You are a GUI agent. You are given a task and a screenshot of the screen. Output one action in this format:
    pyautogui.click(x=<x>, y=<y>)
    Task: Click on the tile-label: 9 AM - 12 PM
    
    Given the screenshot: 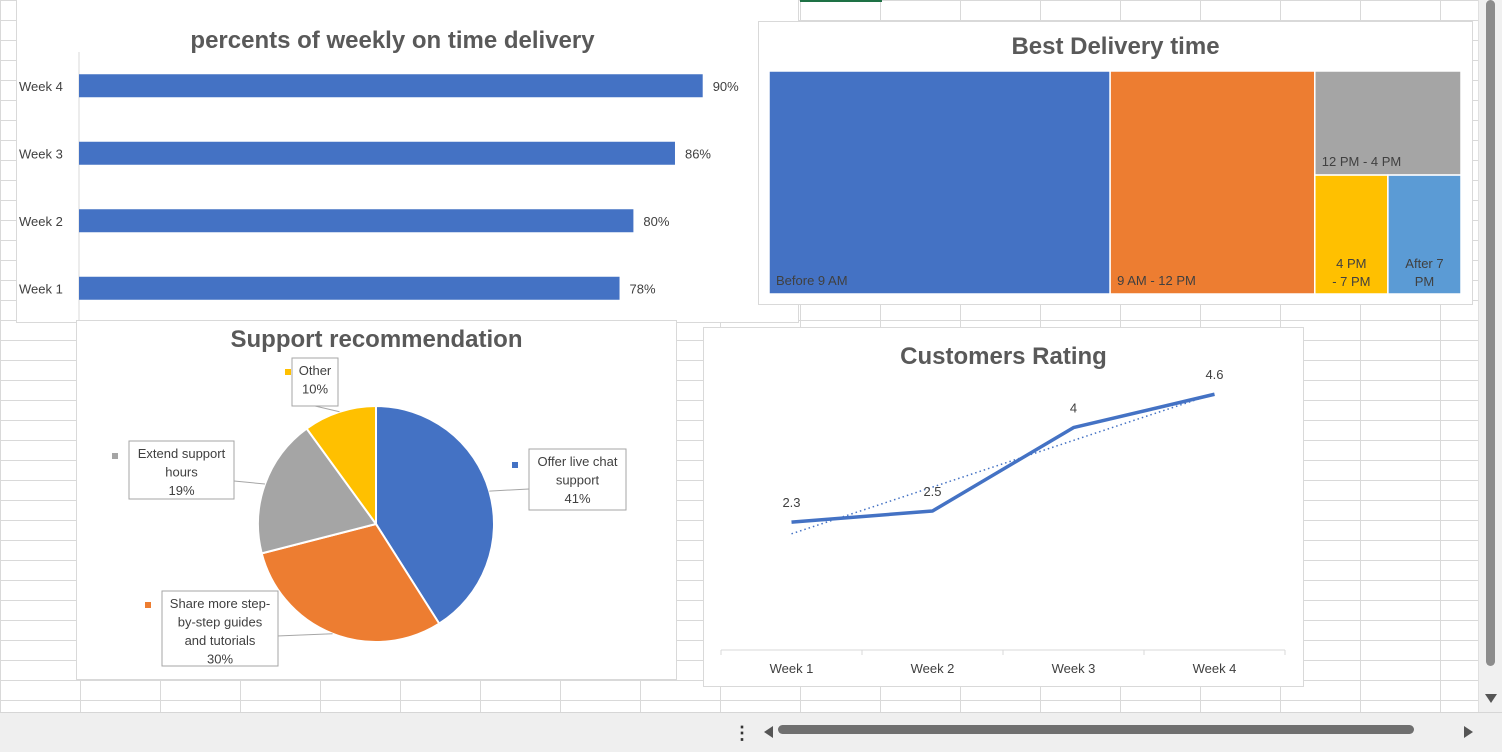 What is the action you would take?
    pyautogui.click(x=1156, y=280)
    